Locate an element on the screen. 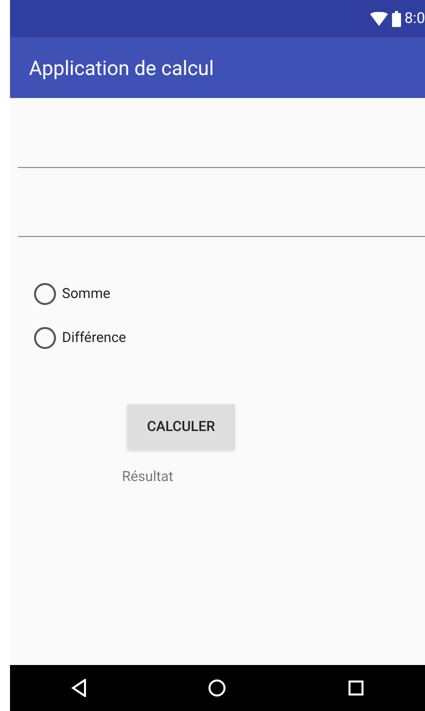  back-icon is located at coordinates (78, 688).